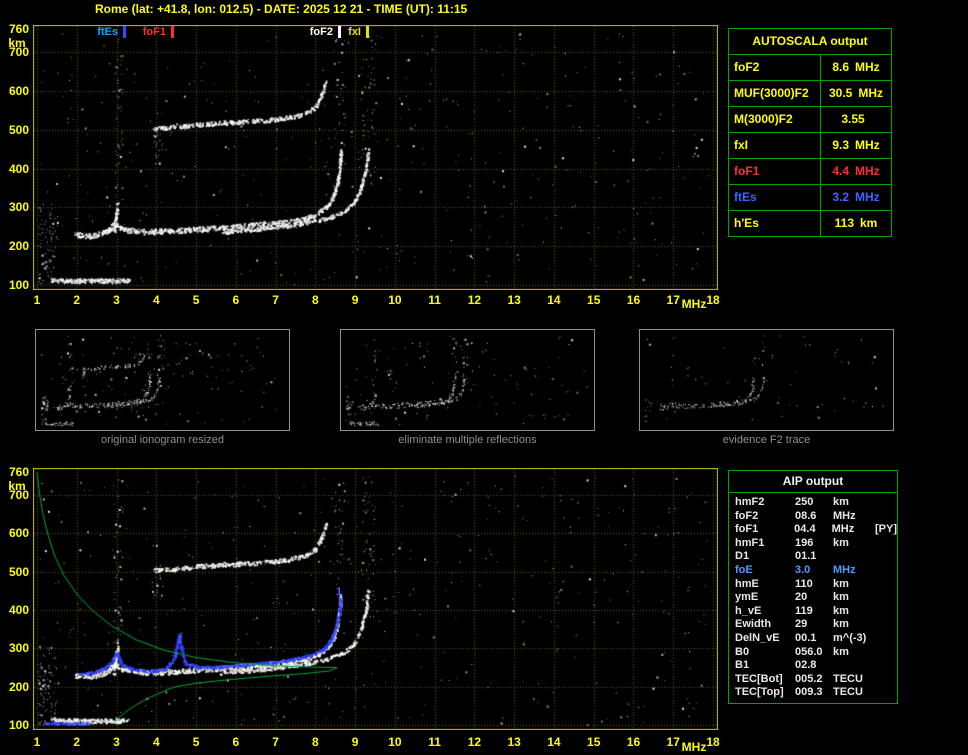 This screenshot has width=968, height=755. What do you see at coordinates (850, 637) in the screenshot?
I see `aip-row-unit: m^(-3)` at bounding box center [850, 637].